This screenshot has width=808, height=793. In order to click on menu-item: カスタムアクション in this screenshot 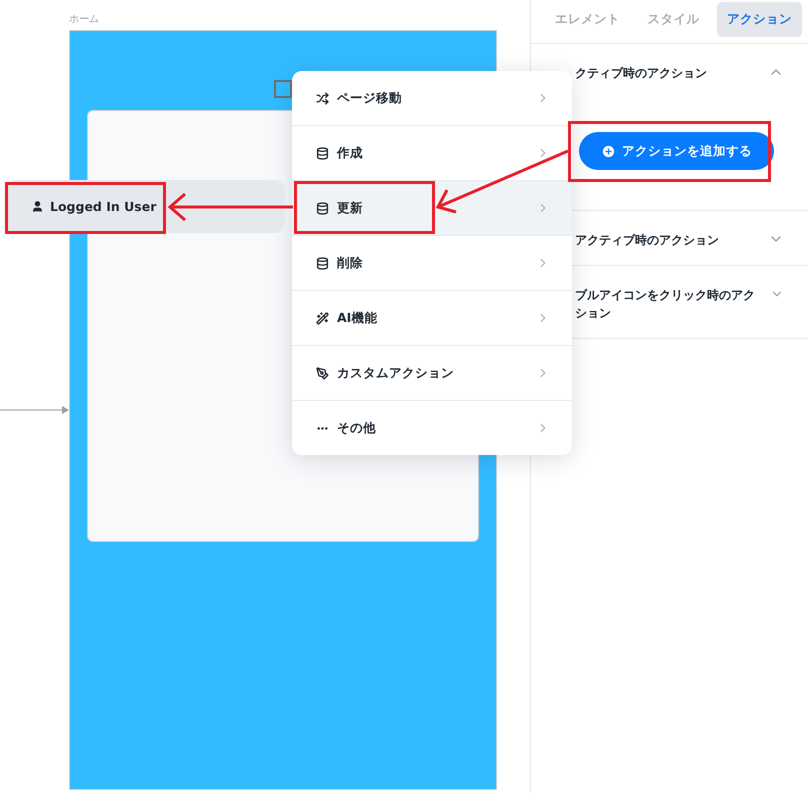, I will do `click(432, 373)`.